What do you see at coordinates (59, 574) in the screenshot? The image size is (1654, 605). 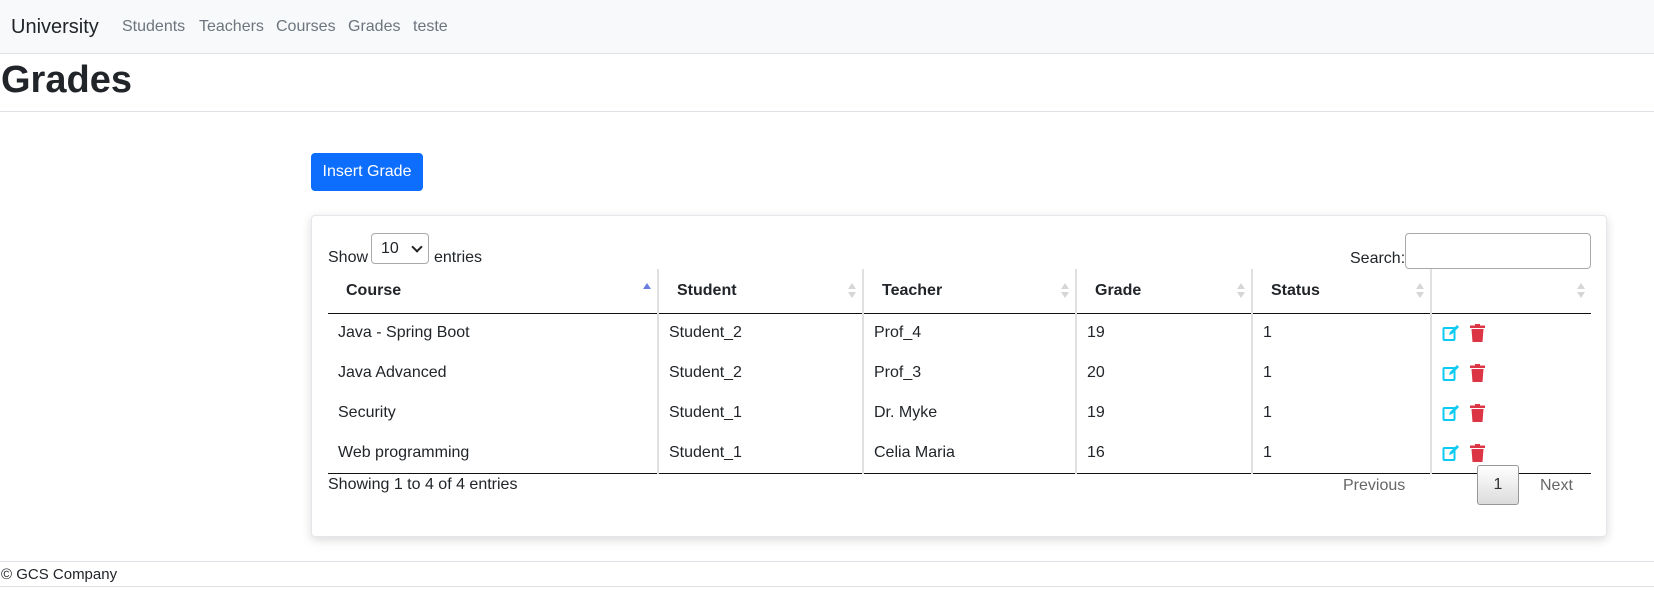 I see `footer-copyright: © GCS Company` at bounding box center [59, 574].